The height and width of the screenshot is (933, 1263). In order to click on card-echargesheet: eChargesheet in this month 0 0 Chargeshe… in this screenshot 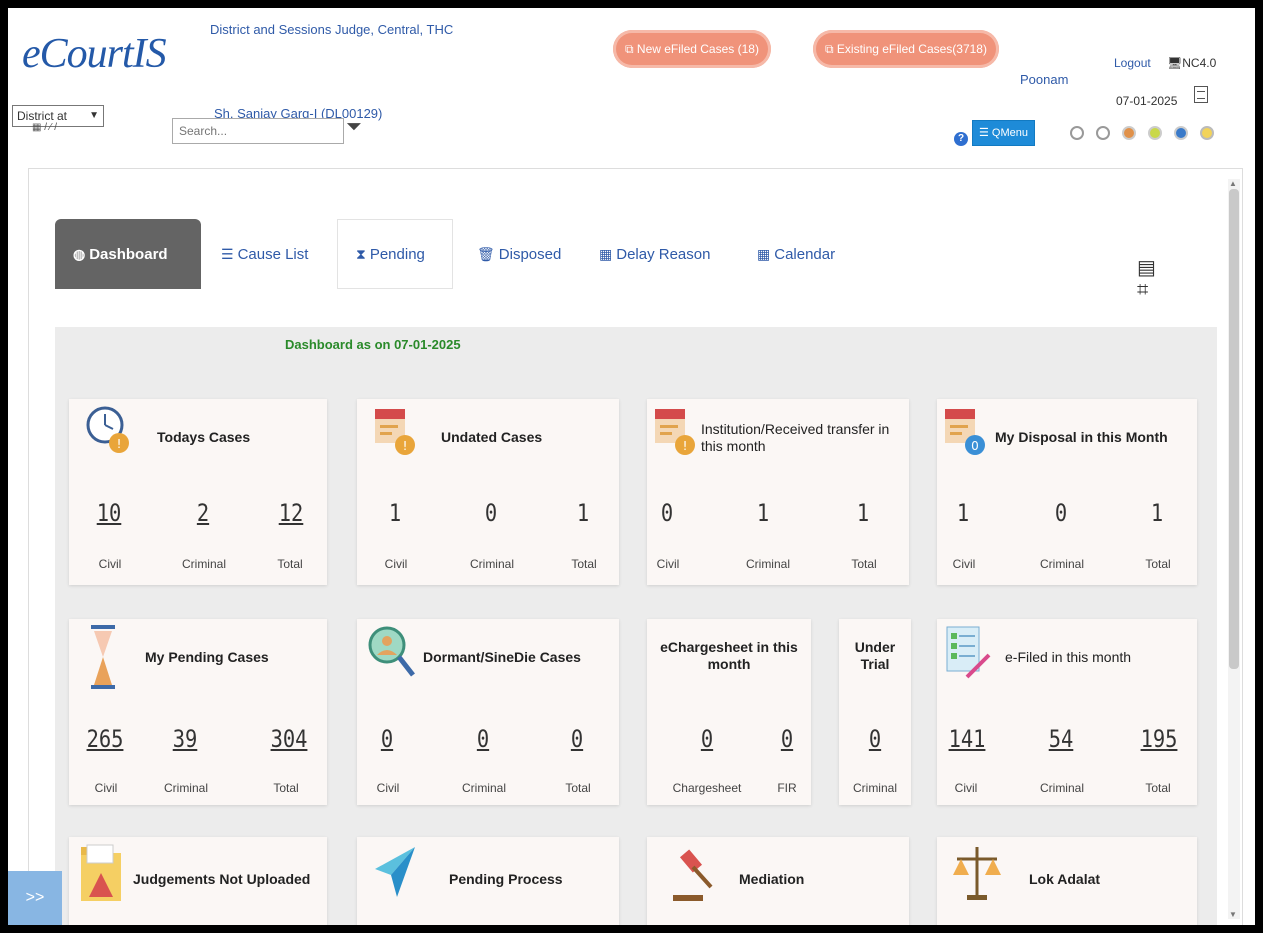, I will do `click(729, 712)`.